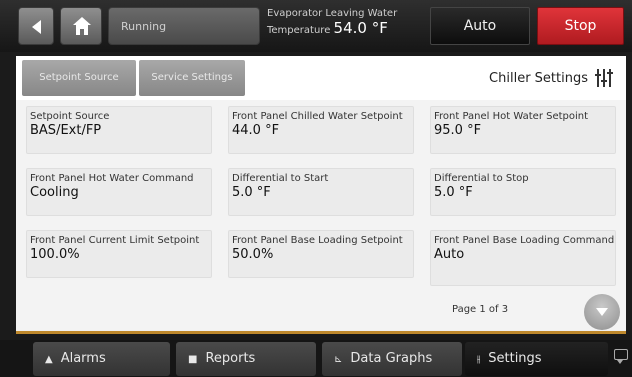 This screenshot has height=377, width=632. I want to click on setting-label: Setpoint Source, so click(70, 116).